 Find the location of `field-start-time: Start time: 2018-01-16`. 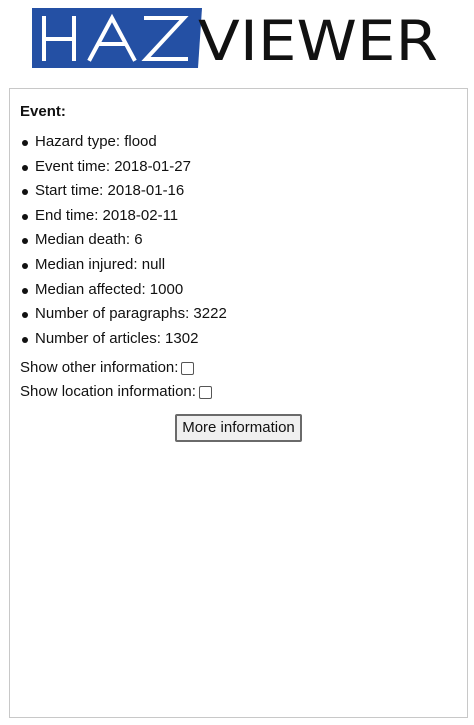

field-start-time: Start time: 2018-01-16 is located at coordinates (238, 191).